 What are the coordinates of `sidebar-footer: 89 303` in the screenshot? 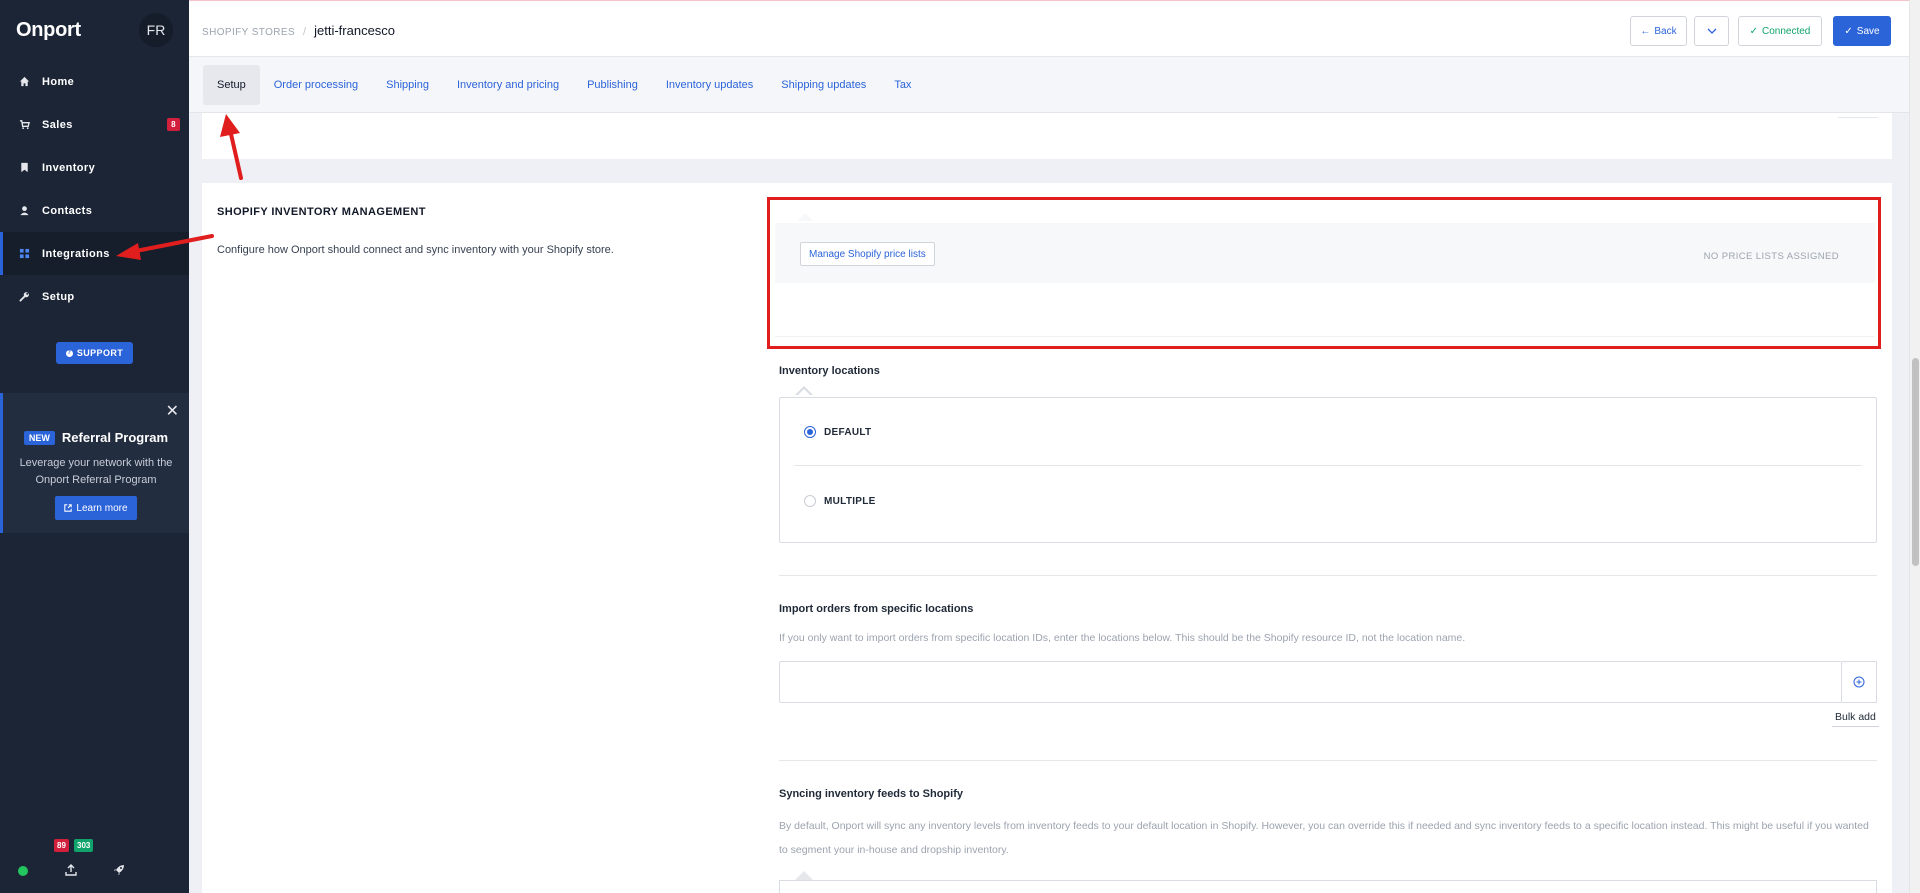 It's located at (94, 866).